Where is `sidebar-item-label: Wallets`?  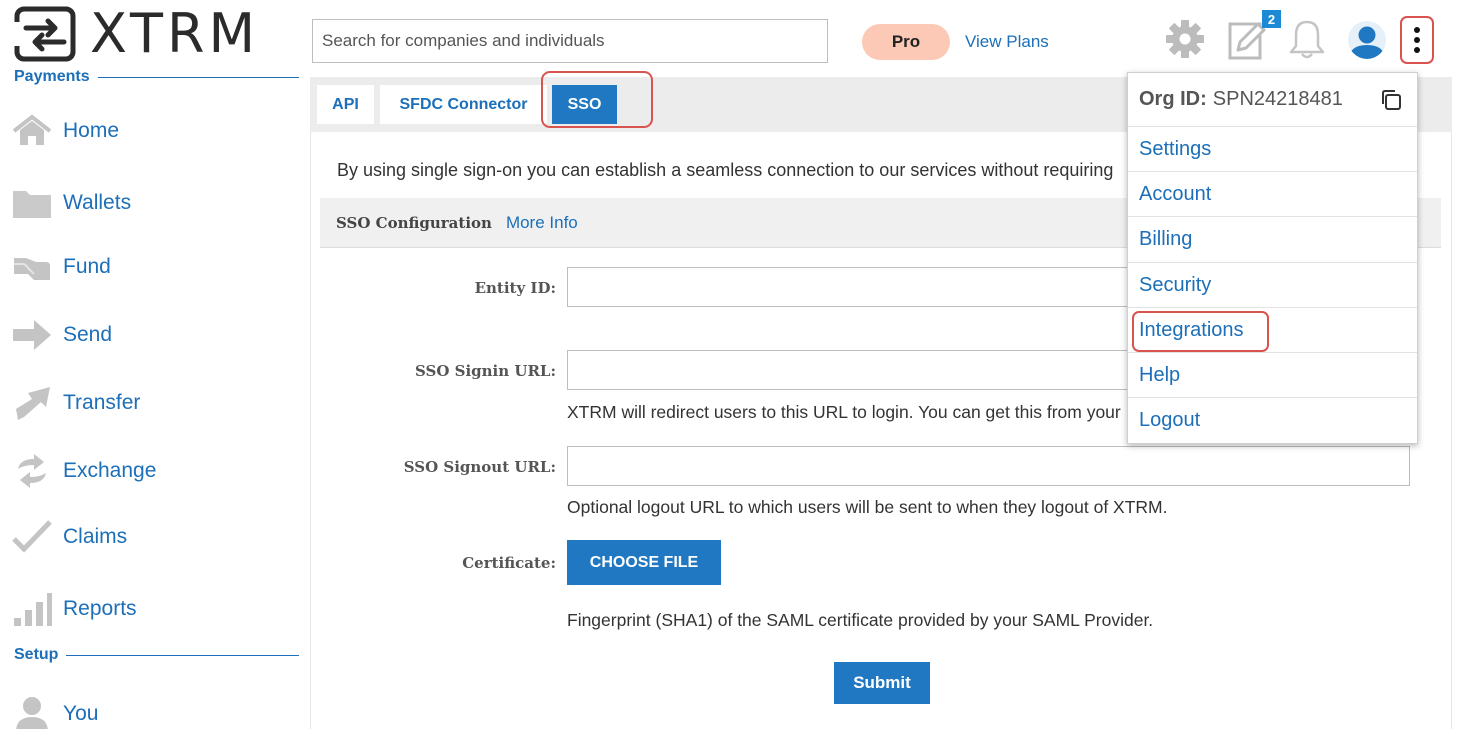
sidebar-item-label: Wallets is located at coordinates (97, 202).